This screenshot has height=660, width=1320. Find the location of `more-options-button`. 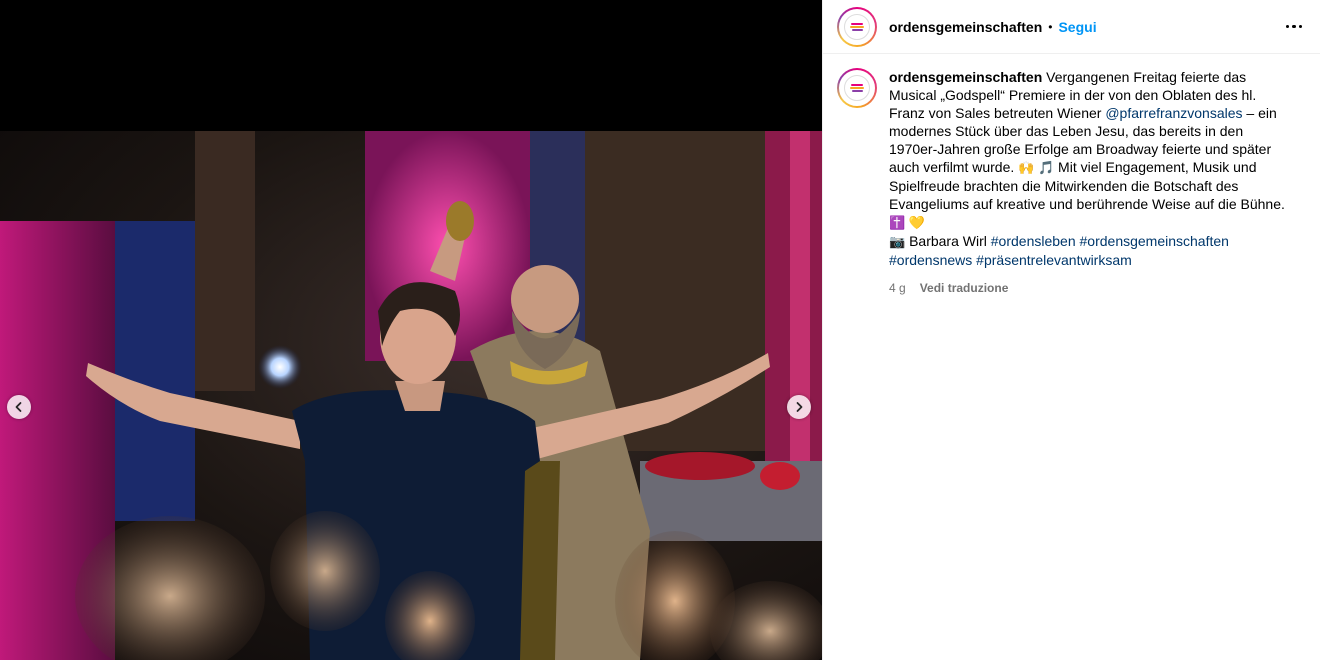

more-options-button is located at coordinates (1294, 27).